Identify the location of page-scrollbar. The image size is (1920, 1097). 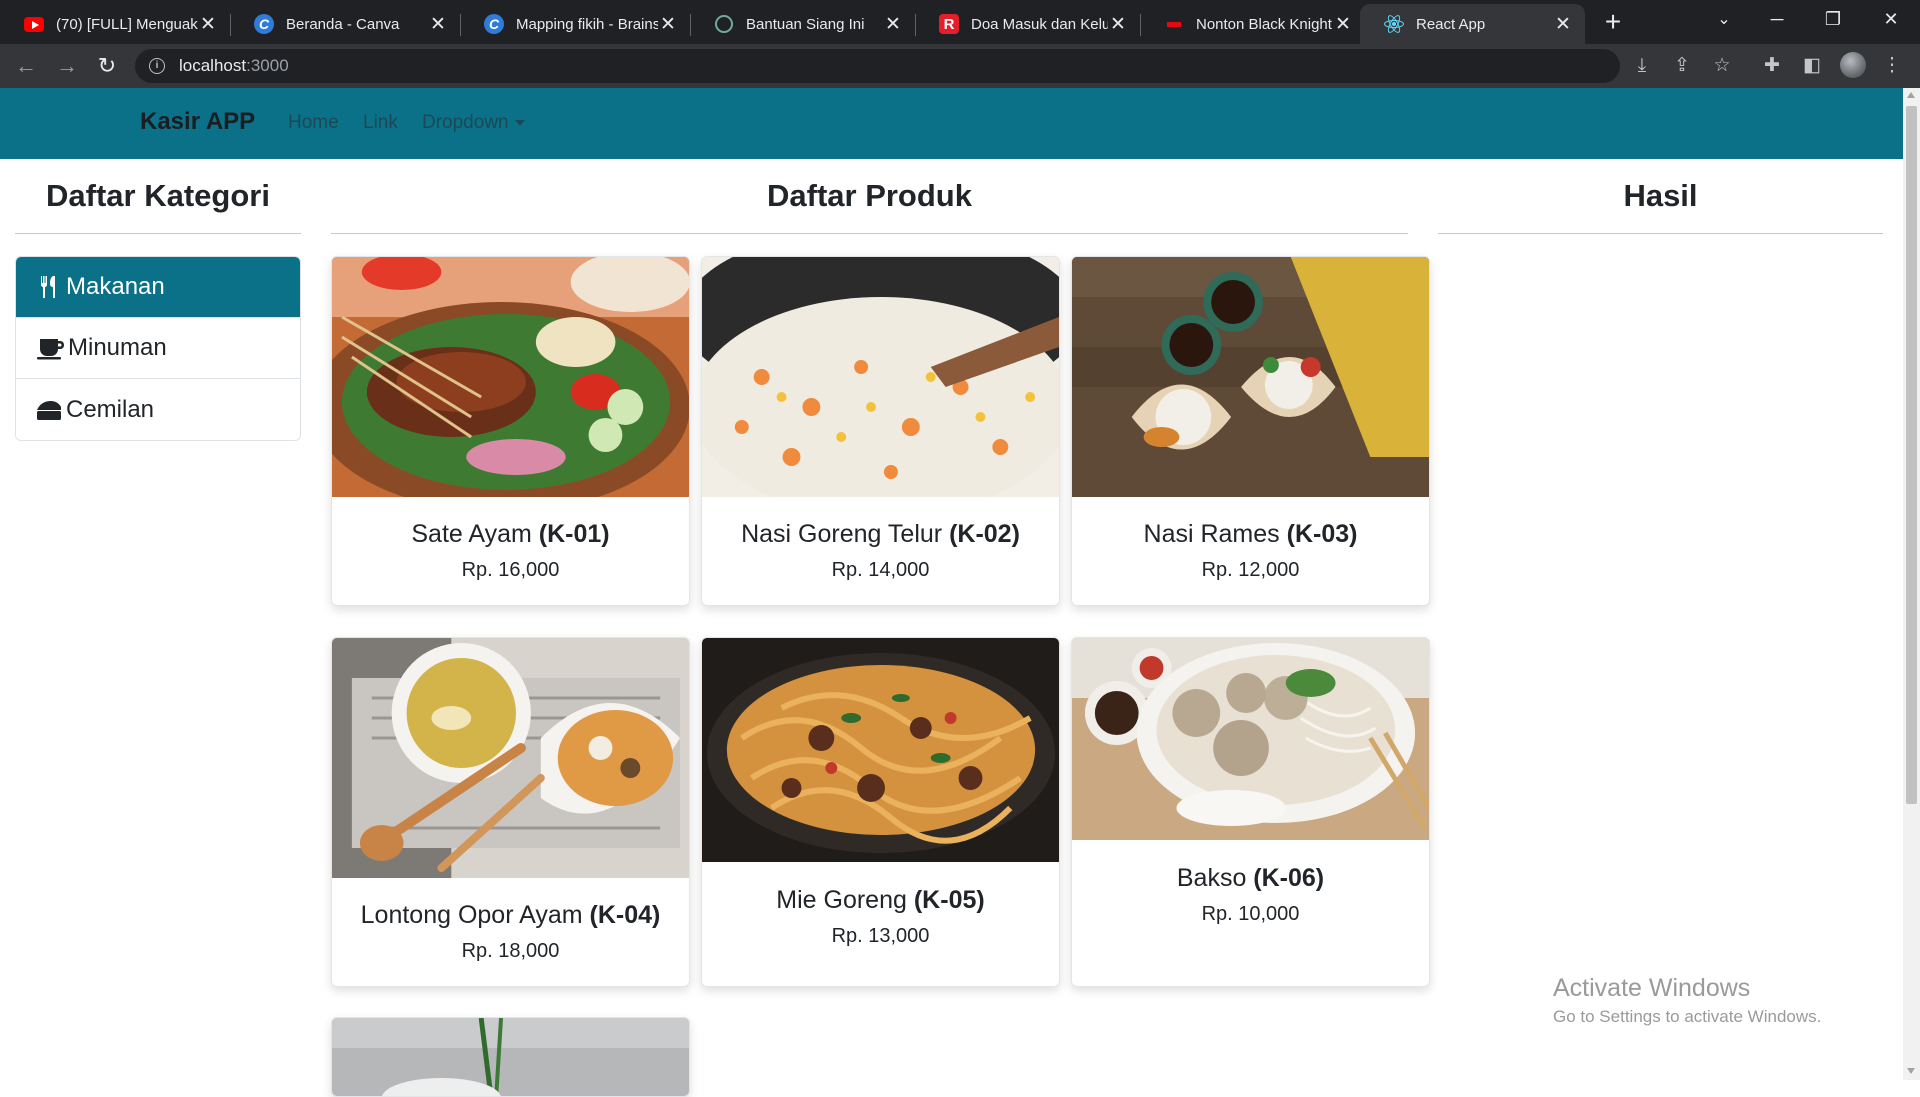
(1911, 584).